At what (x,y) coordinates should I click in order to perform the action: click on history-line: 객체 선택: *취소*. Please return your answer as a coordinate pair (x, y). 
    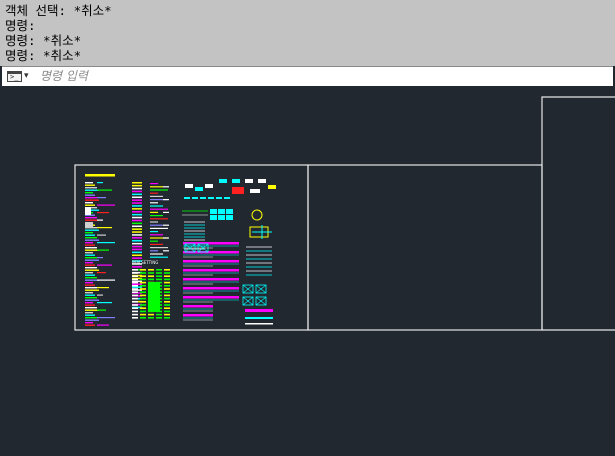
    Looking at the image, I should click on (58, 10).